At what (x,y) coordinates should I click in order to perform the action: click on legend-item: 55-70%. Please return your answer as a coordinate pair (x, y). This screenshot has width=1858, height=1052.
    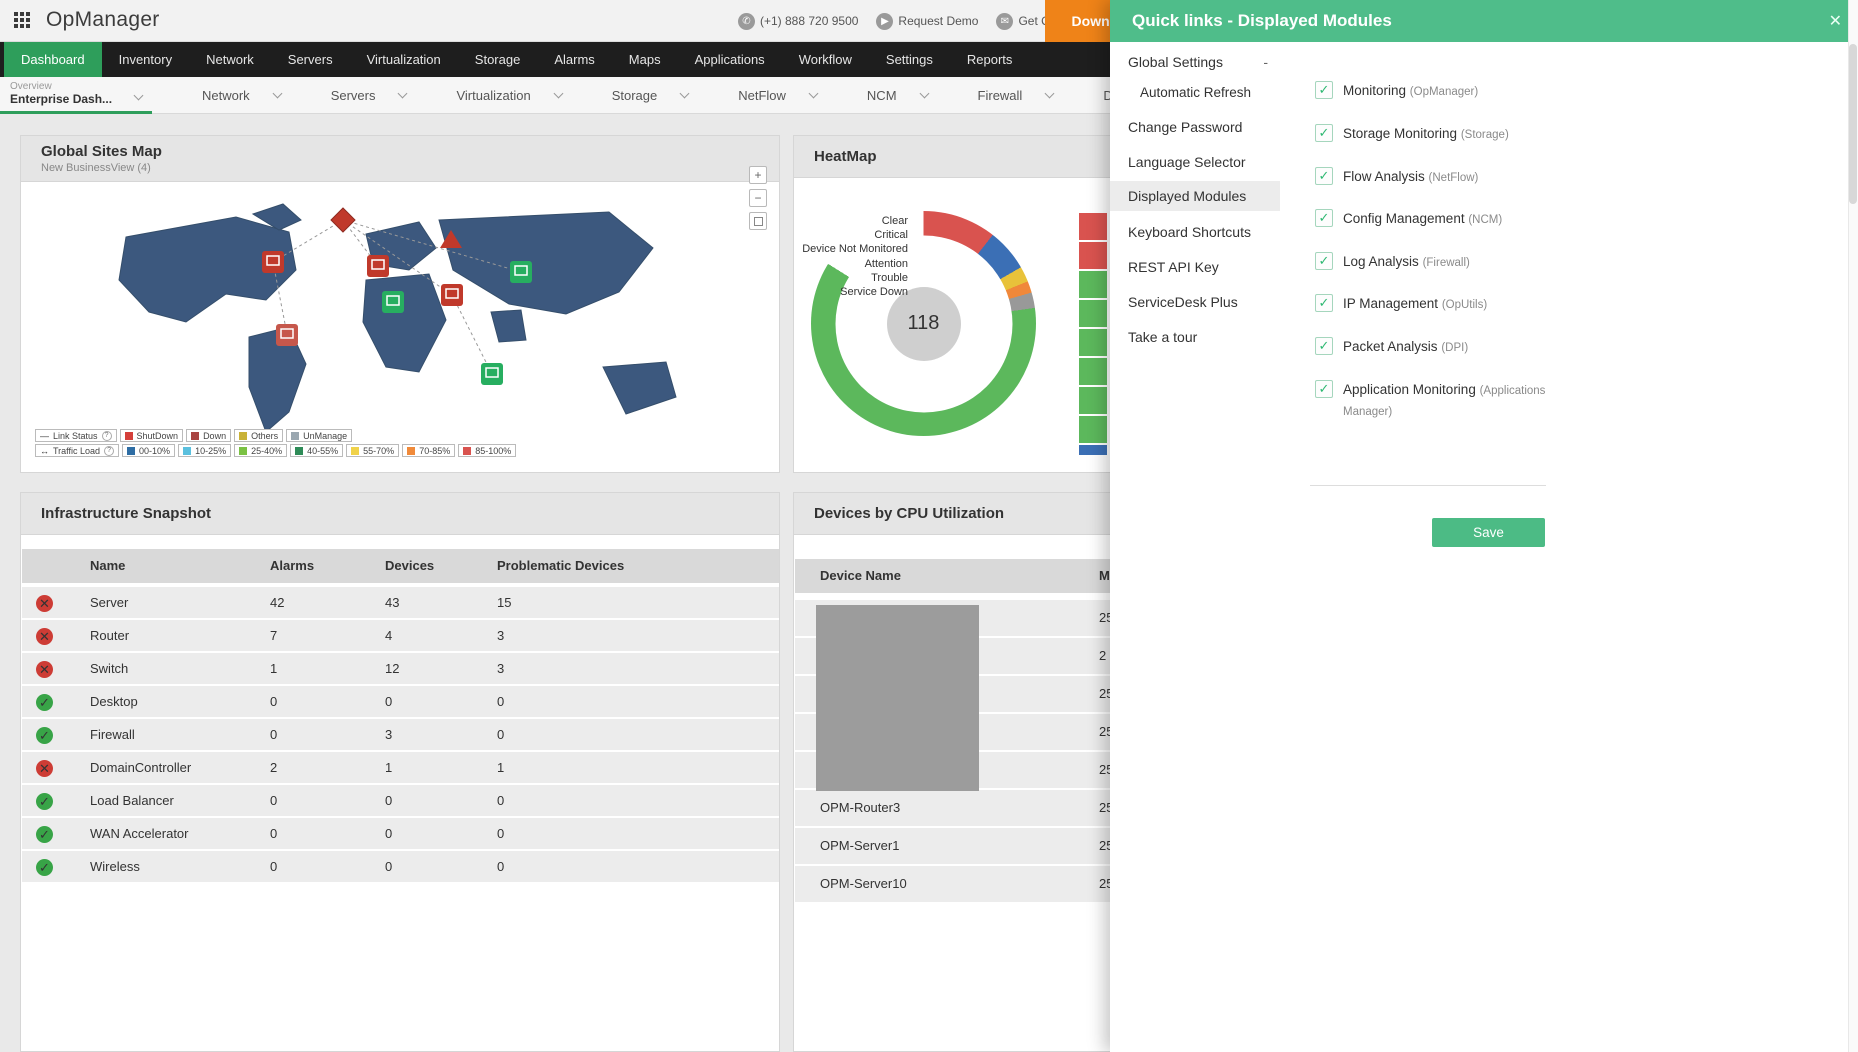
    Looking at the image, I should click on (373, 450).